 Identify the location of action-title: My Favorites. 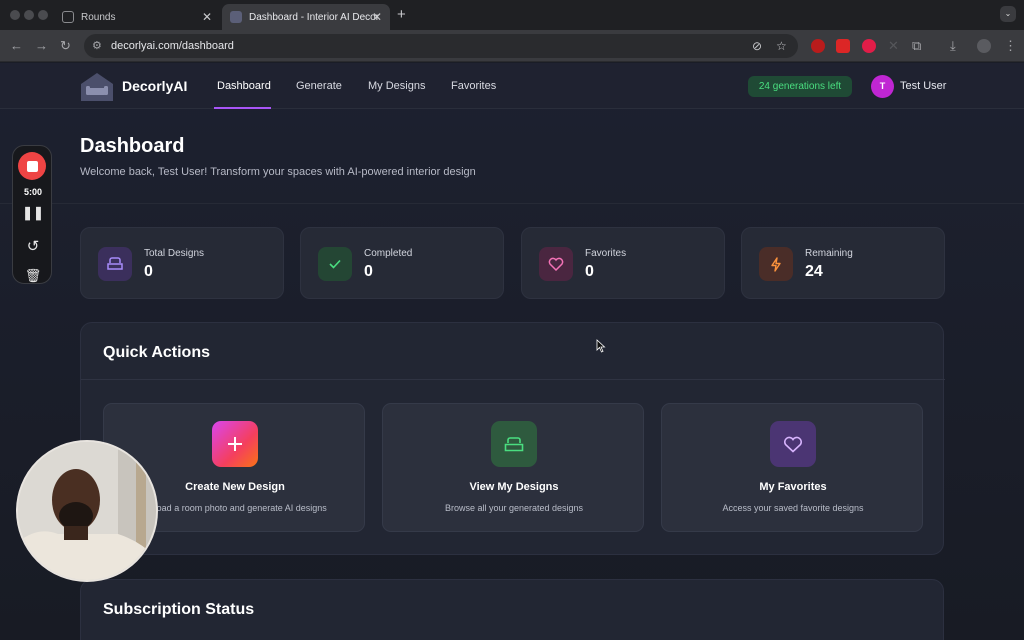
(793, 487).